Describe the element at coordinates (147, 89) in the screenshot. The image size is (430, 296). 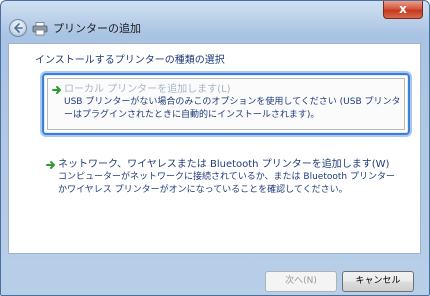
I see `option-local-printer-title: ローカル プリンターを追加します(L)` at that location.